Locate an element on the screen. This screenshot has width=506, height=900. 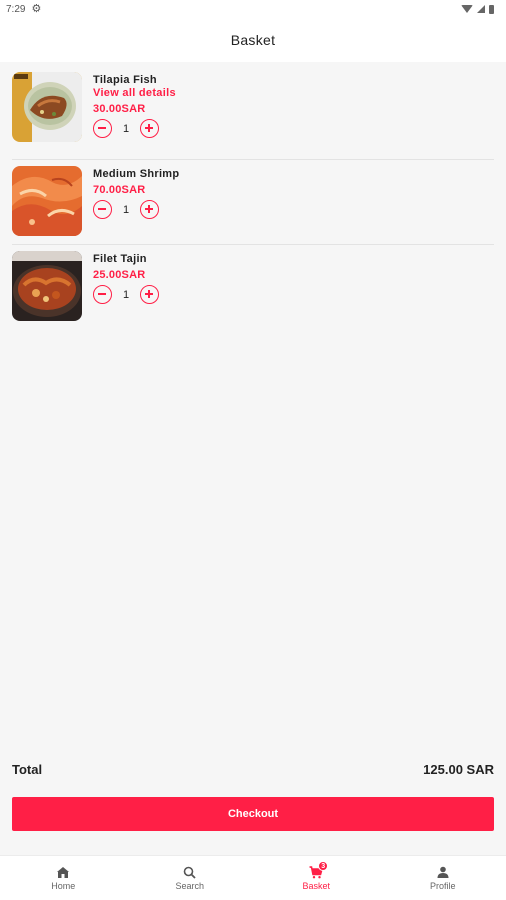
person-icon is located at coordinates (443, 872).